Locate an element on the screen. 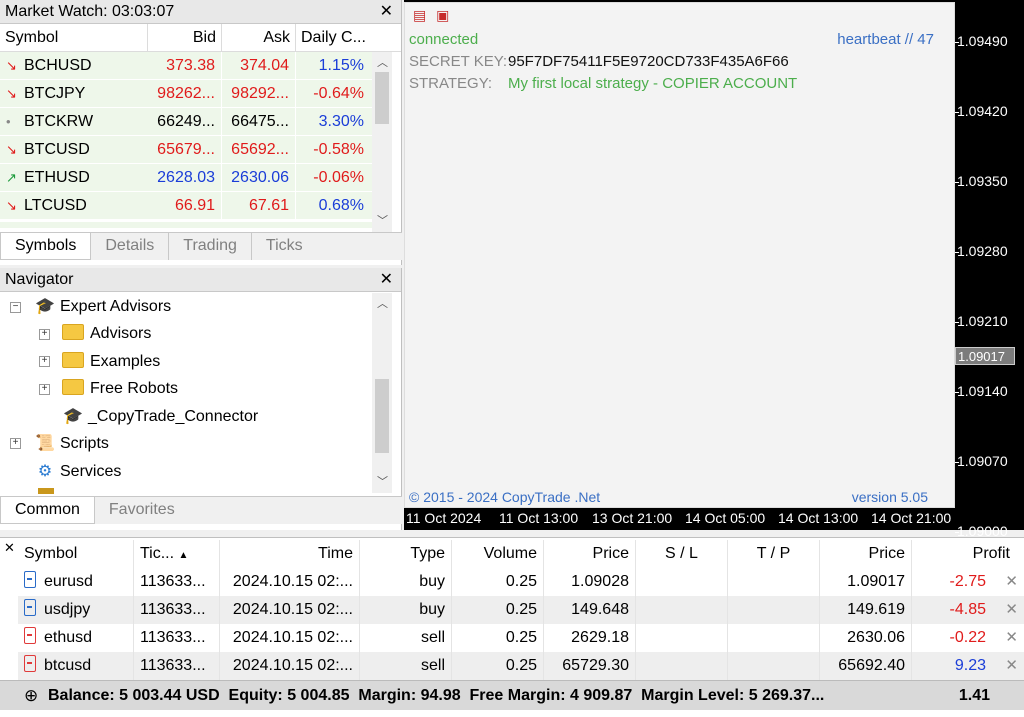  ask-cell: 67.61 is located at coordinates (259, 205).